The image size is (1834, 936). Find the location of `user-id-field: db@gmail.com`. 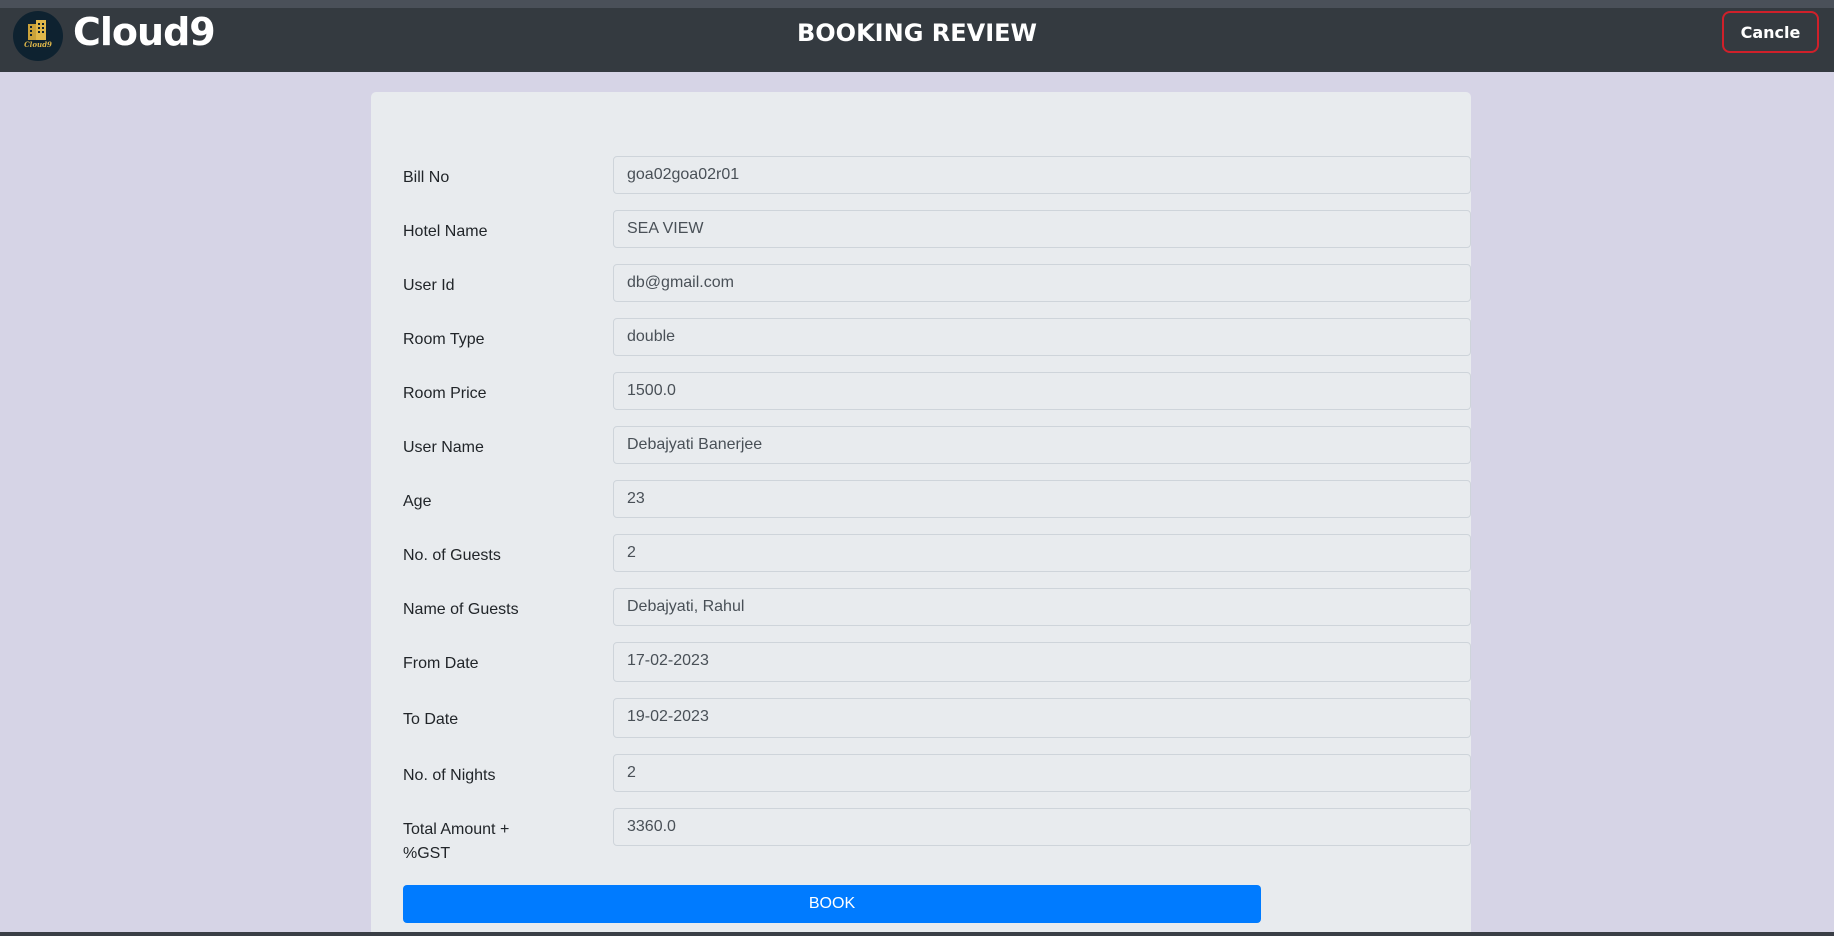

user-id-field: db@gmail.com is located at coordinates (1042, 283).